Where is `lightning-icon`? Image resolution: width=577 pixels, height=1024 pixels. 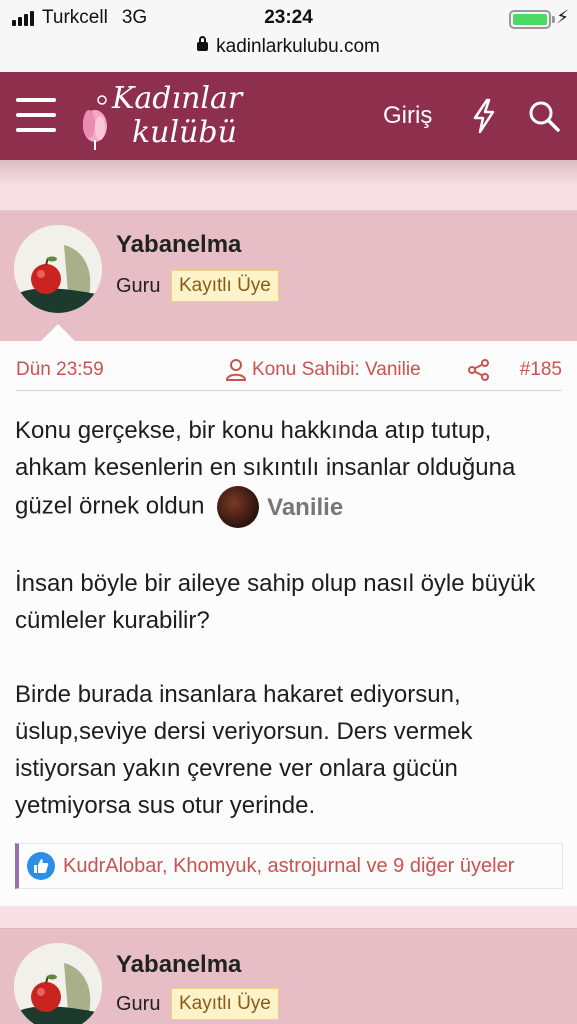 lightning-icon is located at coordinates (484, 116).